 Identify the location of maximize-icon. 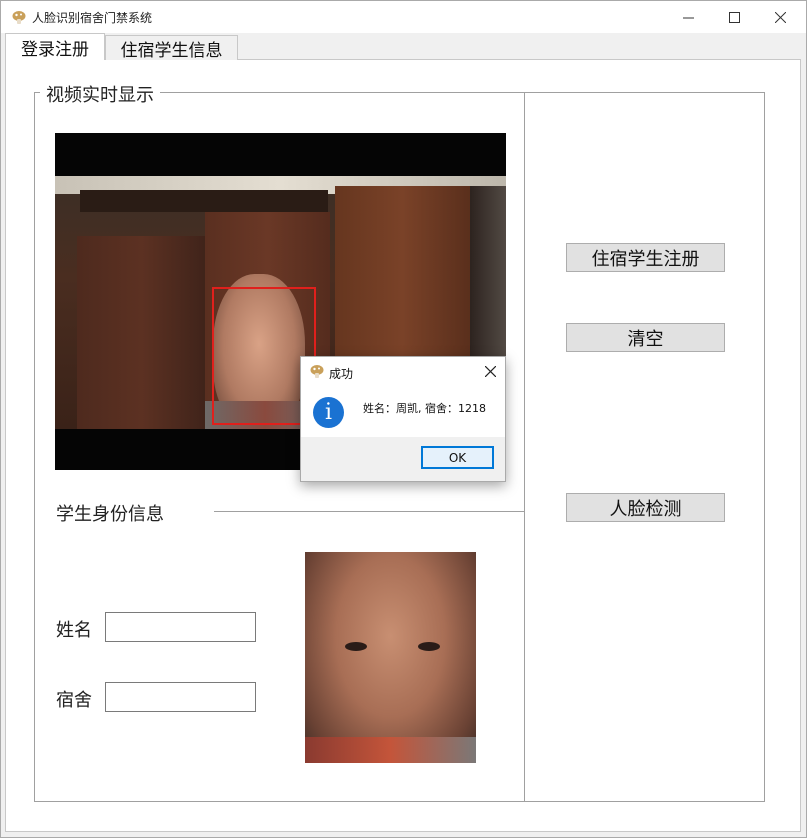
(734, 17).